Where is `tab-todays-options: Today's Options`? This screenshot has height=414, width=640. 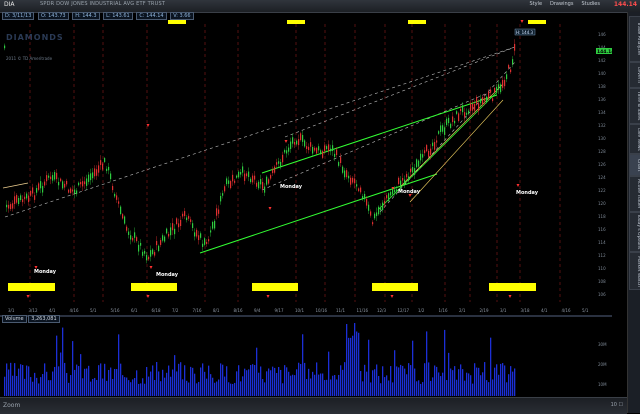
tab-todays-options: Today's Options is located at coordinates (634, 232).